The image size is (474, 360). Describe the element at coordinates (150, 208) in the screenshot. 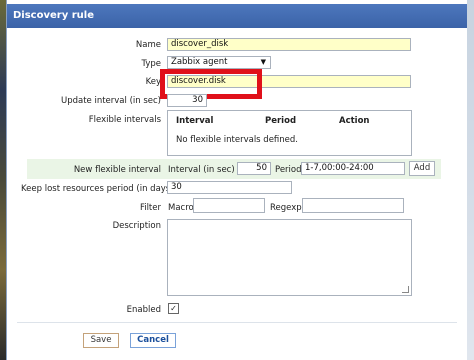

I see `filter-label: Filter` at that location.